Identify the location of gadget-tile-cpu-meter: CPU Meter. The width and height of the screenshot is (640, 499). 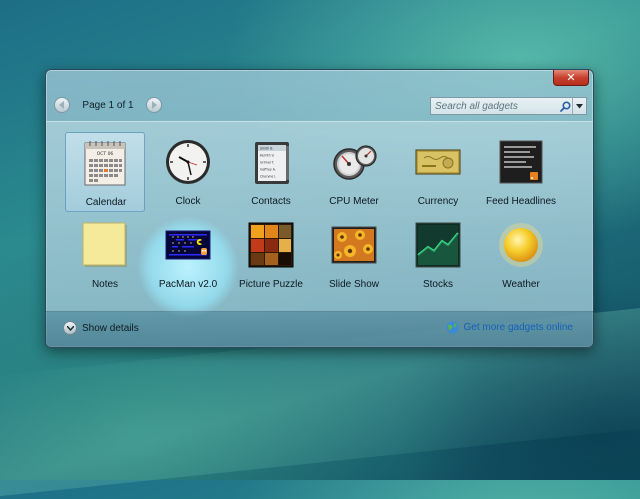
(354, 172).